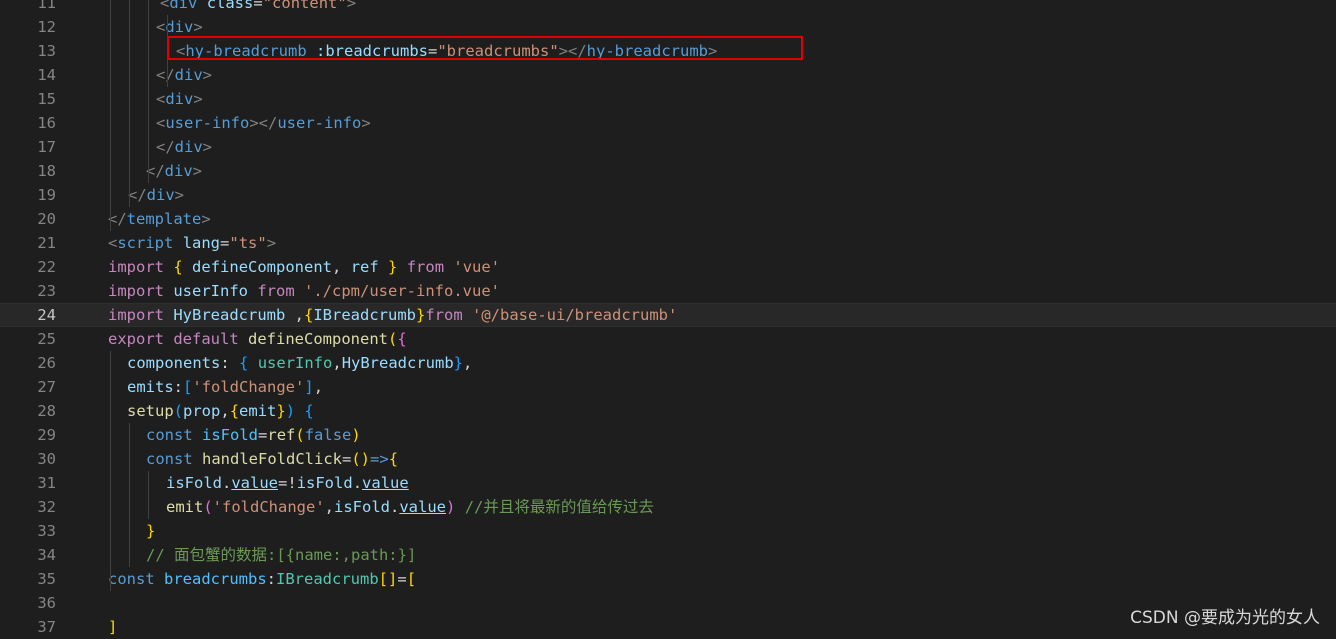  Describe the element at coordinates (46, 531) in the screenshot. I see `line-number: 33` at that location.